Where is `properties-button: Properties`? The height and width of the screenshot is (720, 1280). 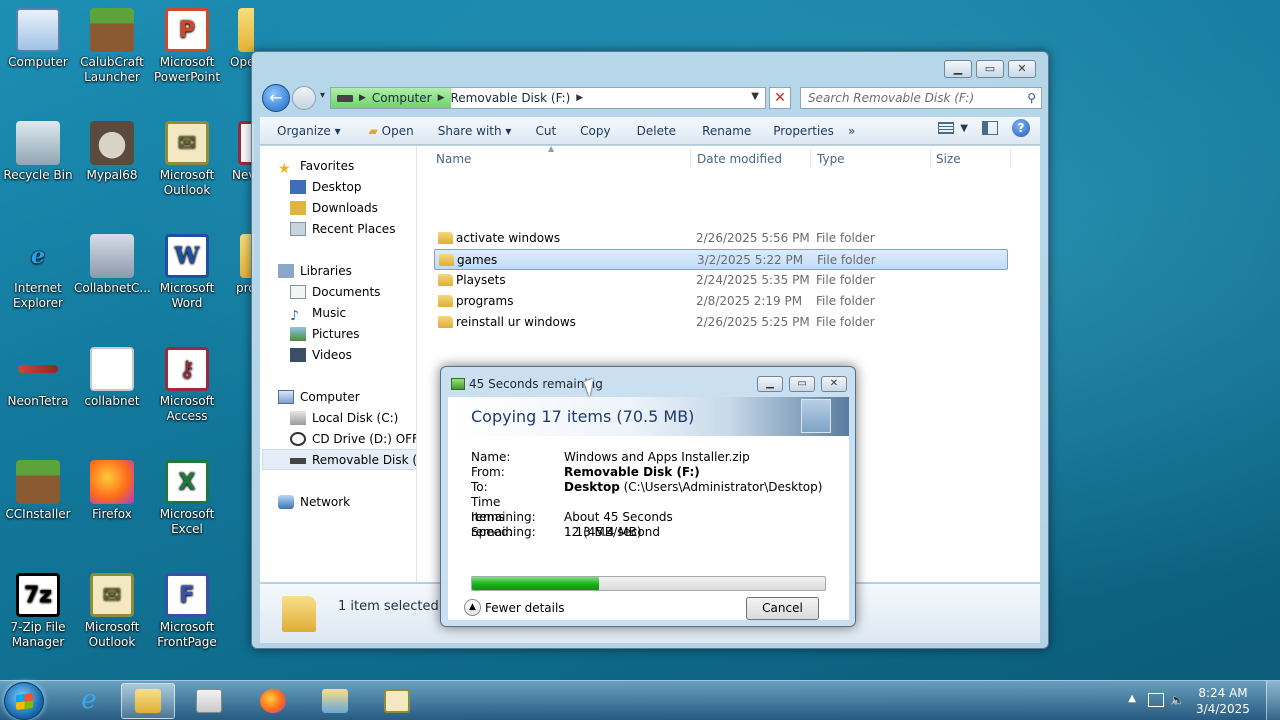
properties-button: Properties is located at coordinates (800, 131).